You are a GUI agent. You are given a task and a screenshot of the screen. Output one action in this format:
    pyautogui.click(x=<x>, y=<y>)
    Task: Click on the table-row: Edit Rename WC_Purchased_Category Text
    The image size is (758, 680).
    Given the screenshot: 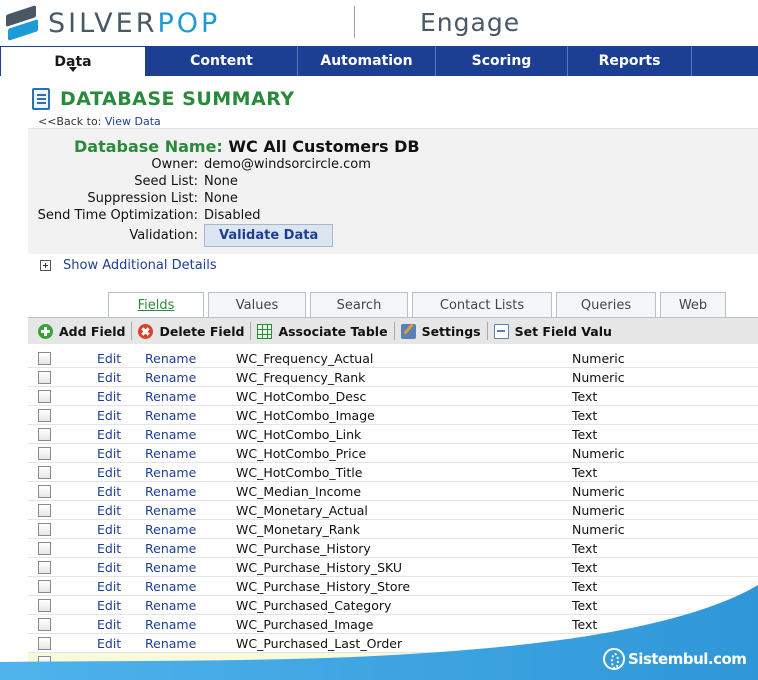 What is the action you would take?
    pyautogui.click(x=393, y=605)
    